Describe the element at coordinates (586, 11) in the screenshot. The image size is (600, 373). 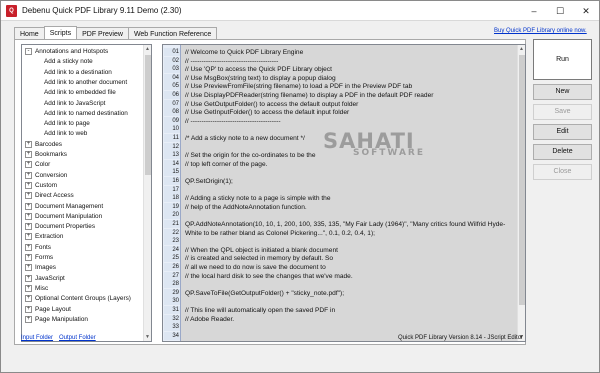
I see `close-window-button: ✕` at that location.